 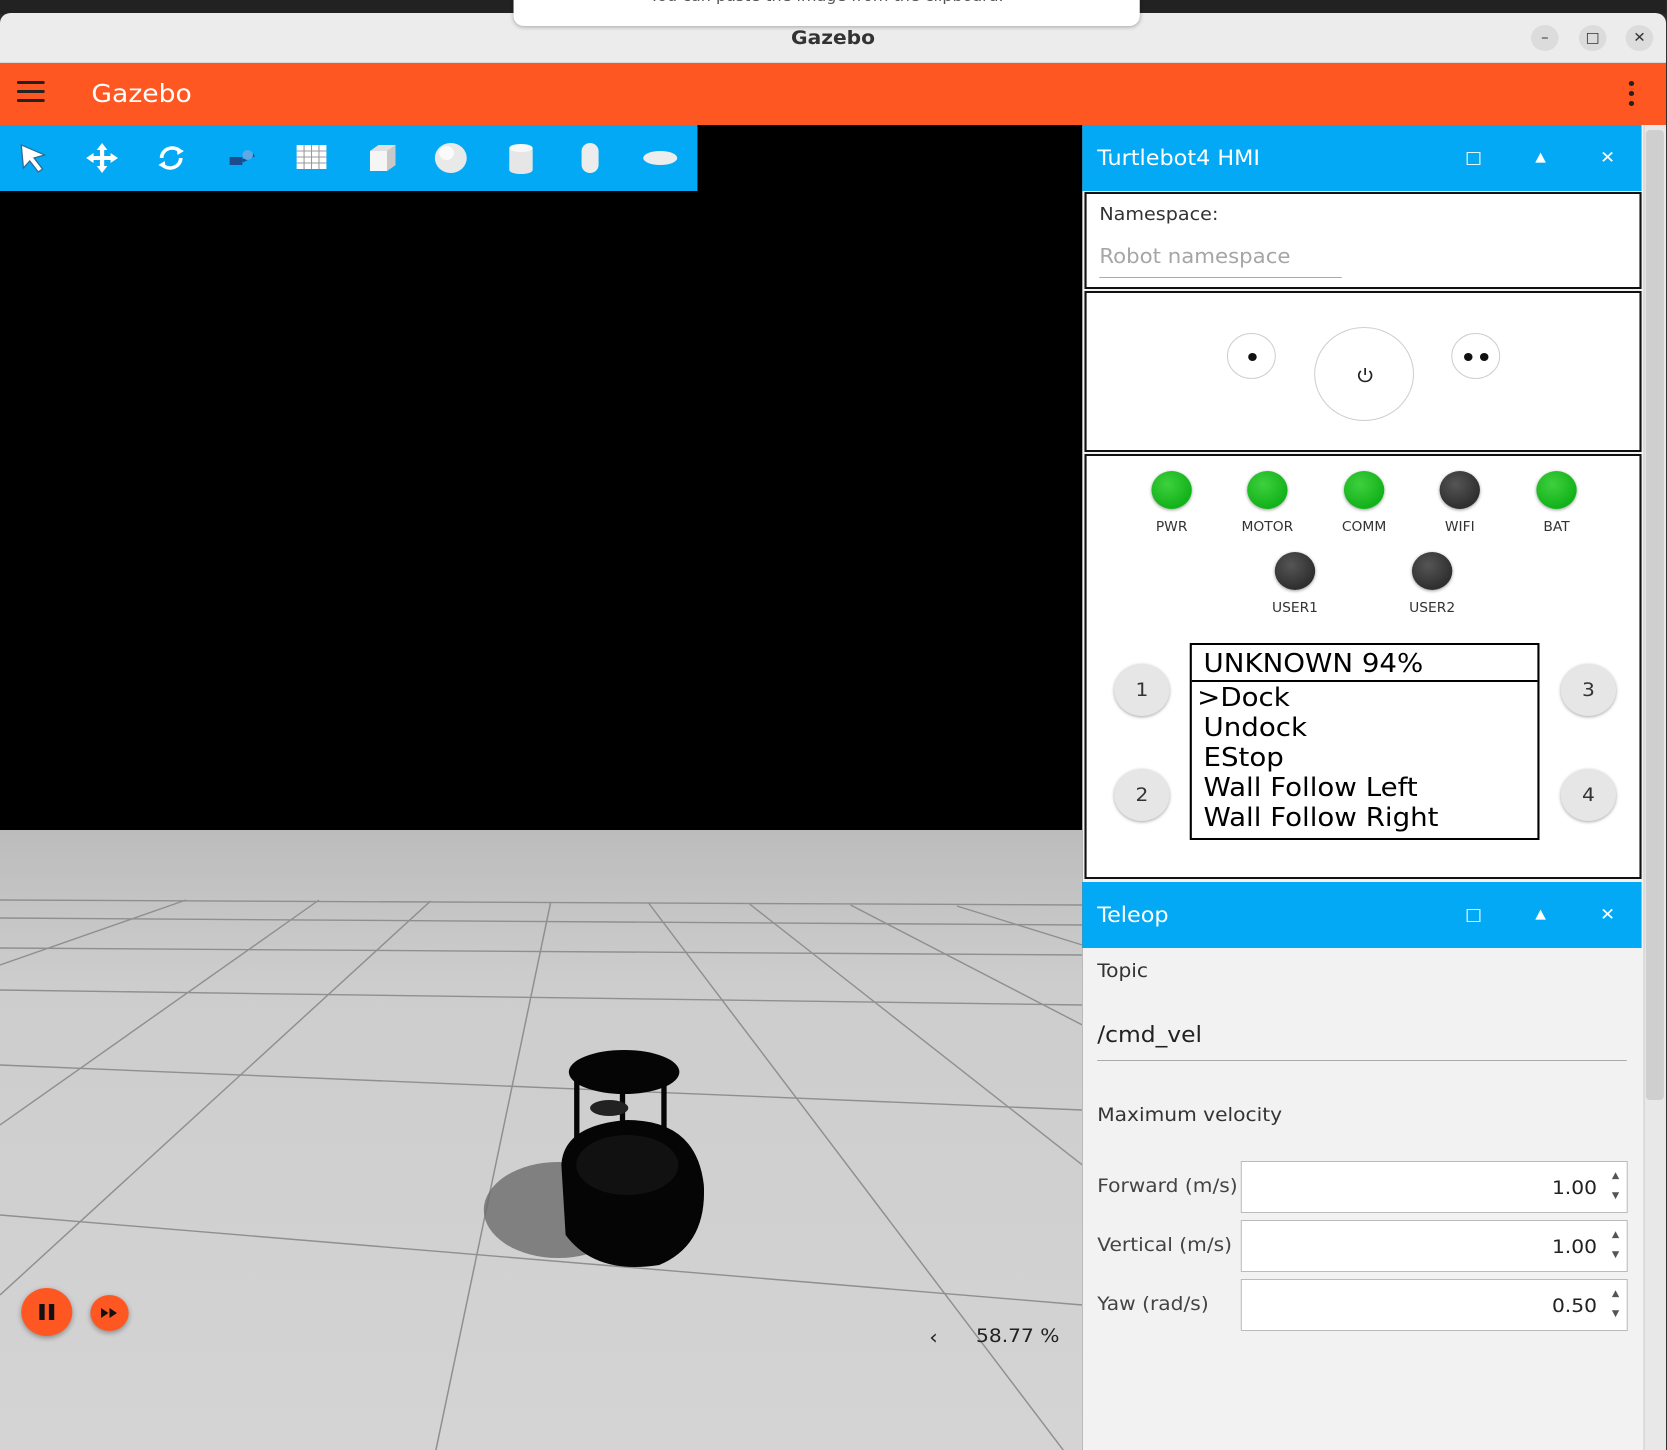 I want to click on transform-control-button, so click(x=240, y=158).